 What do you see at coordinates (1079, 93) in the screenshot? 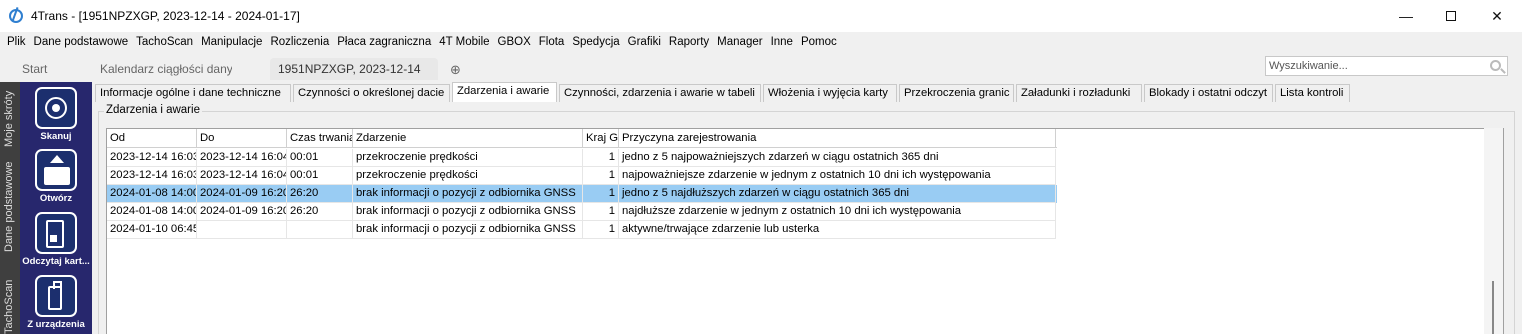
I see `tab-zaladunki: Załadunki i rozładunki` at bounding box center [1079, 93].